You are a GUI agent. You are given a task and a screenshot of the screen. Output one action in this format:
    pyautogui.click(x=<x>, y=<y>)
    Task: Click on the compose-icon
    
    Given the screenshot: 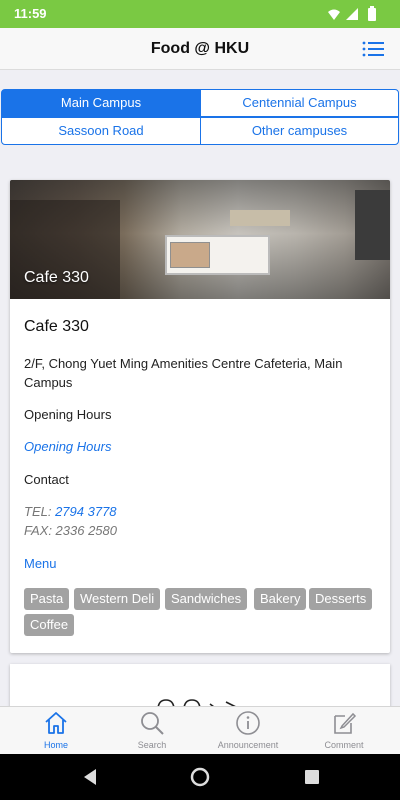 What is the action you would take?
    pyautogui.click(x=345, y=723)
    